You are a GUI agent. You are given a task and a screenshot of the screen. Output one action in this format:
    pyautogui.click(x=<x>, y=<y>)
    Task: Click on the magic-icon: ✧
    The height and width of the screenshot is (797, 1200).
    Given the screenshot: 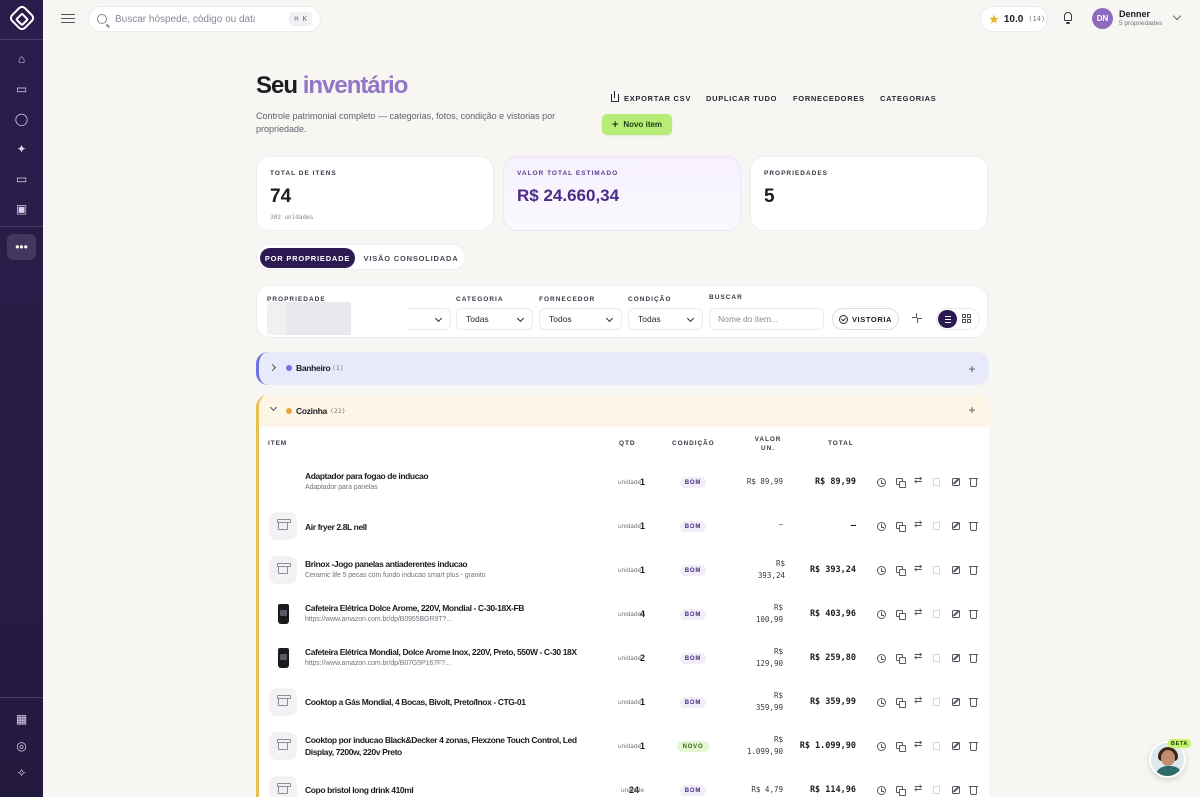 What is the action you would take?
    pyautogui.click(x=21, y=773)
    